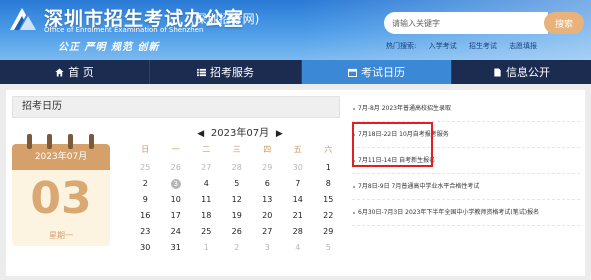 The height and width of the screenshot is (280, 591). What do you see at coordinates (564, 23) in the screenshot?
I see `search-button: 搜索` at bounding box center [564, 23].